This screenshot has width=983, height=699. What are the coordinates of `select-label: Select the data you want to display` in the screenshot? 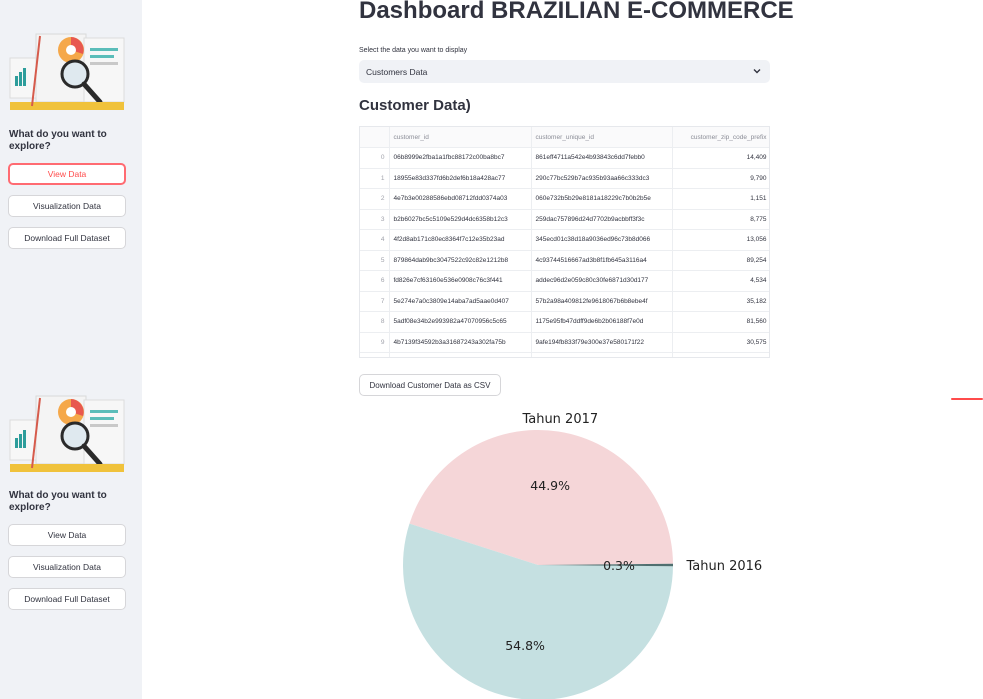 It's located at (413, 50).